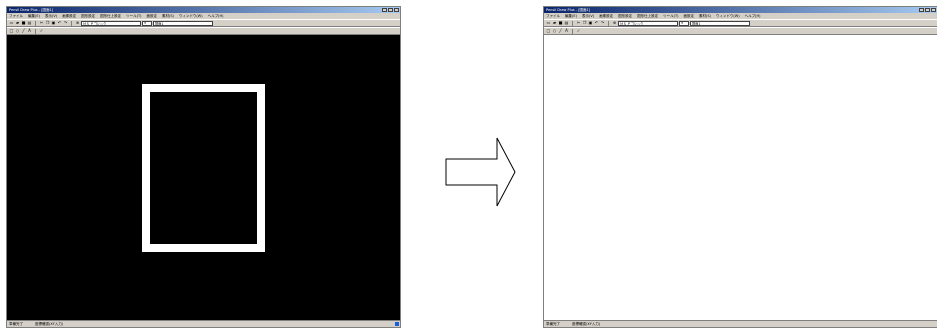 This screenshot has width=937, height=329. What do you see at coordinates (203, 168) in the screenshot?
I see `drawn-rectangle` at bounding box center [203, 168].